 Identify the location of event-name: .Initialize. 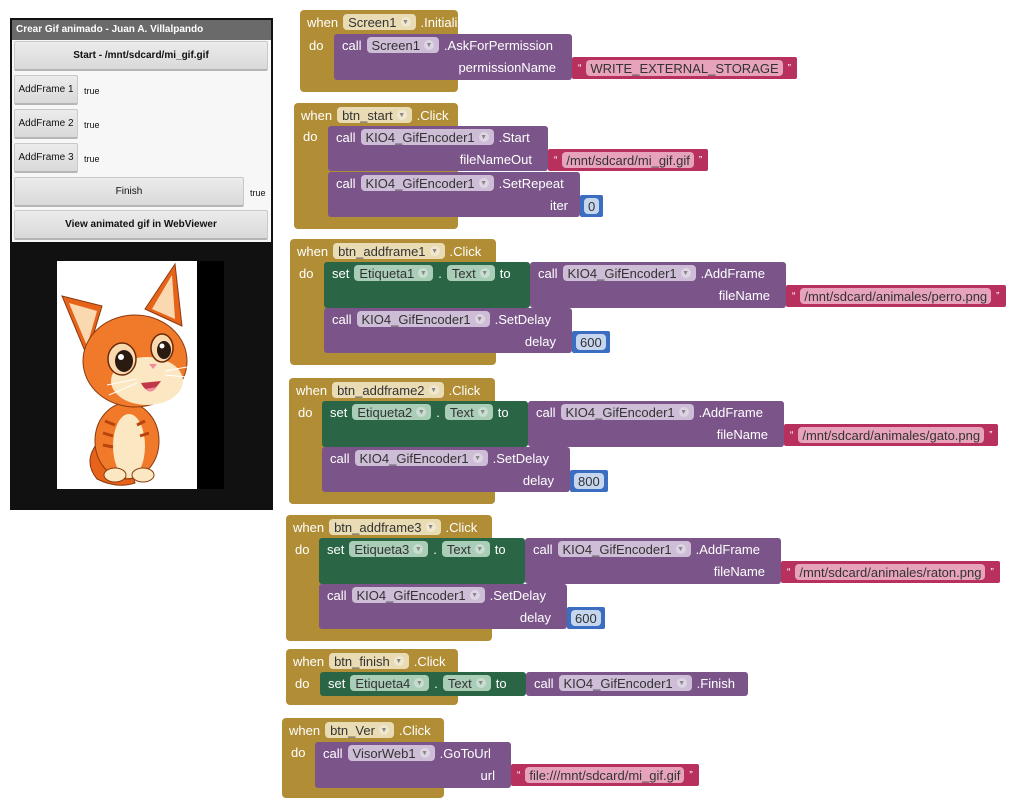
(446, 22).